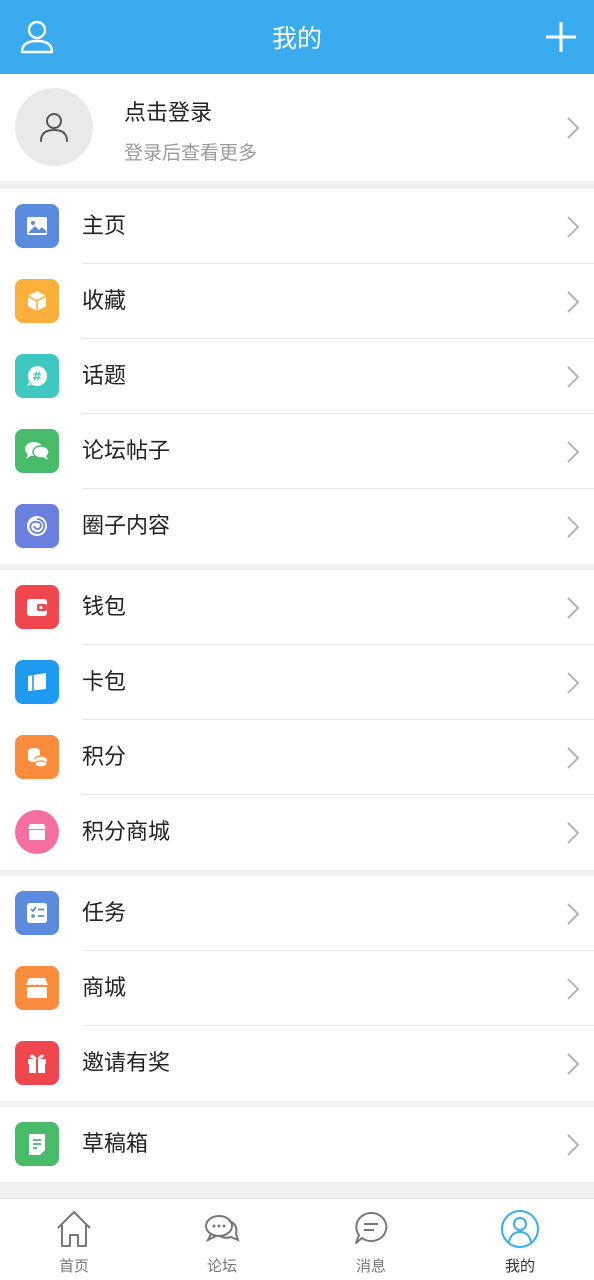 The image size is (594, 1280). Describe the element at coordinates (126, 832) in the screenshot. I see `menu-item-label: 积分商城` at that location.